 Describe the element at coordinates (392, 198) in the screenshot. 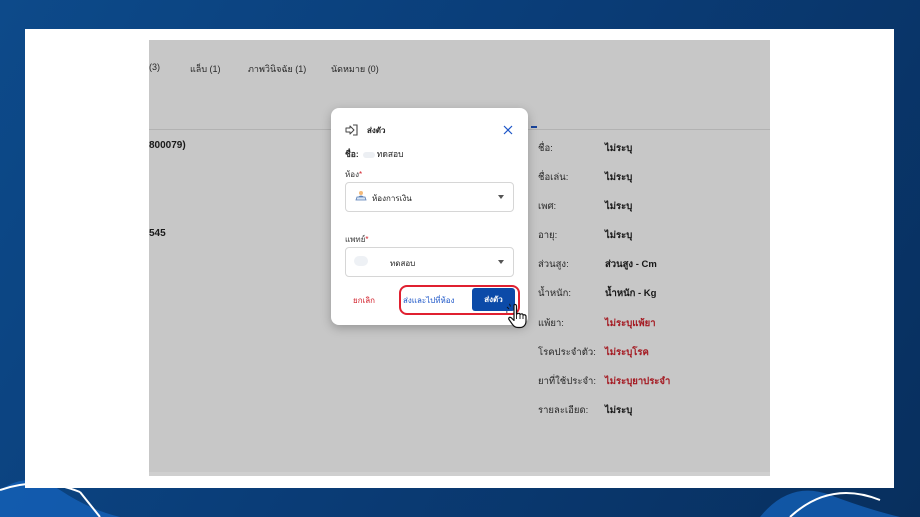

I see `room-select-value: ห้องการเงิน` at that location.